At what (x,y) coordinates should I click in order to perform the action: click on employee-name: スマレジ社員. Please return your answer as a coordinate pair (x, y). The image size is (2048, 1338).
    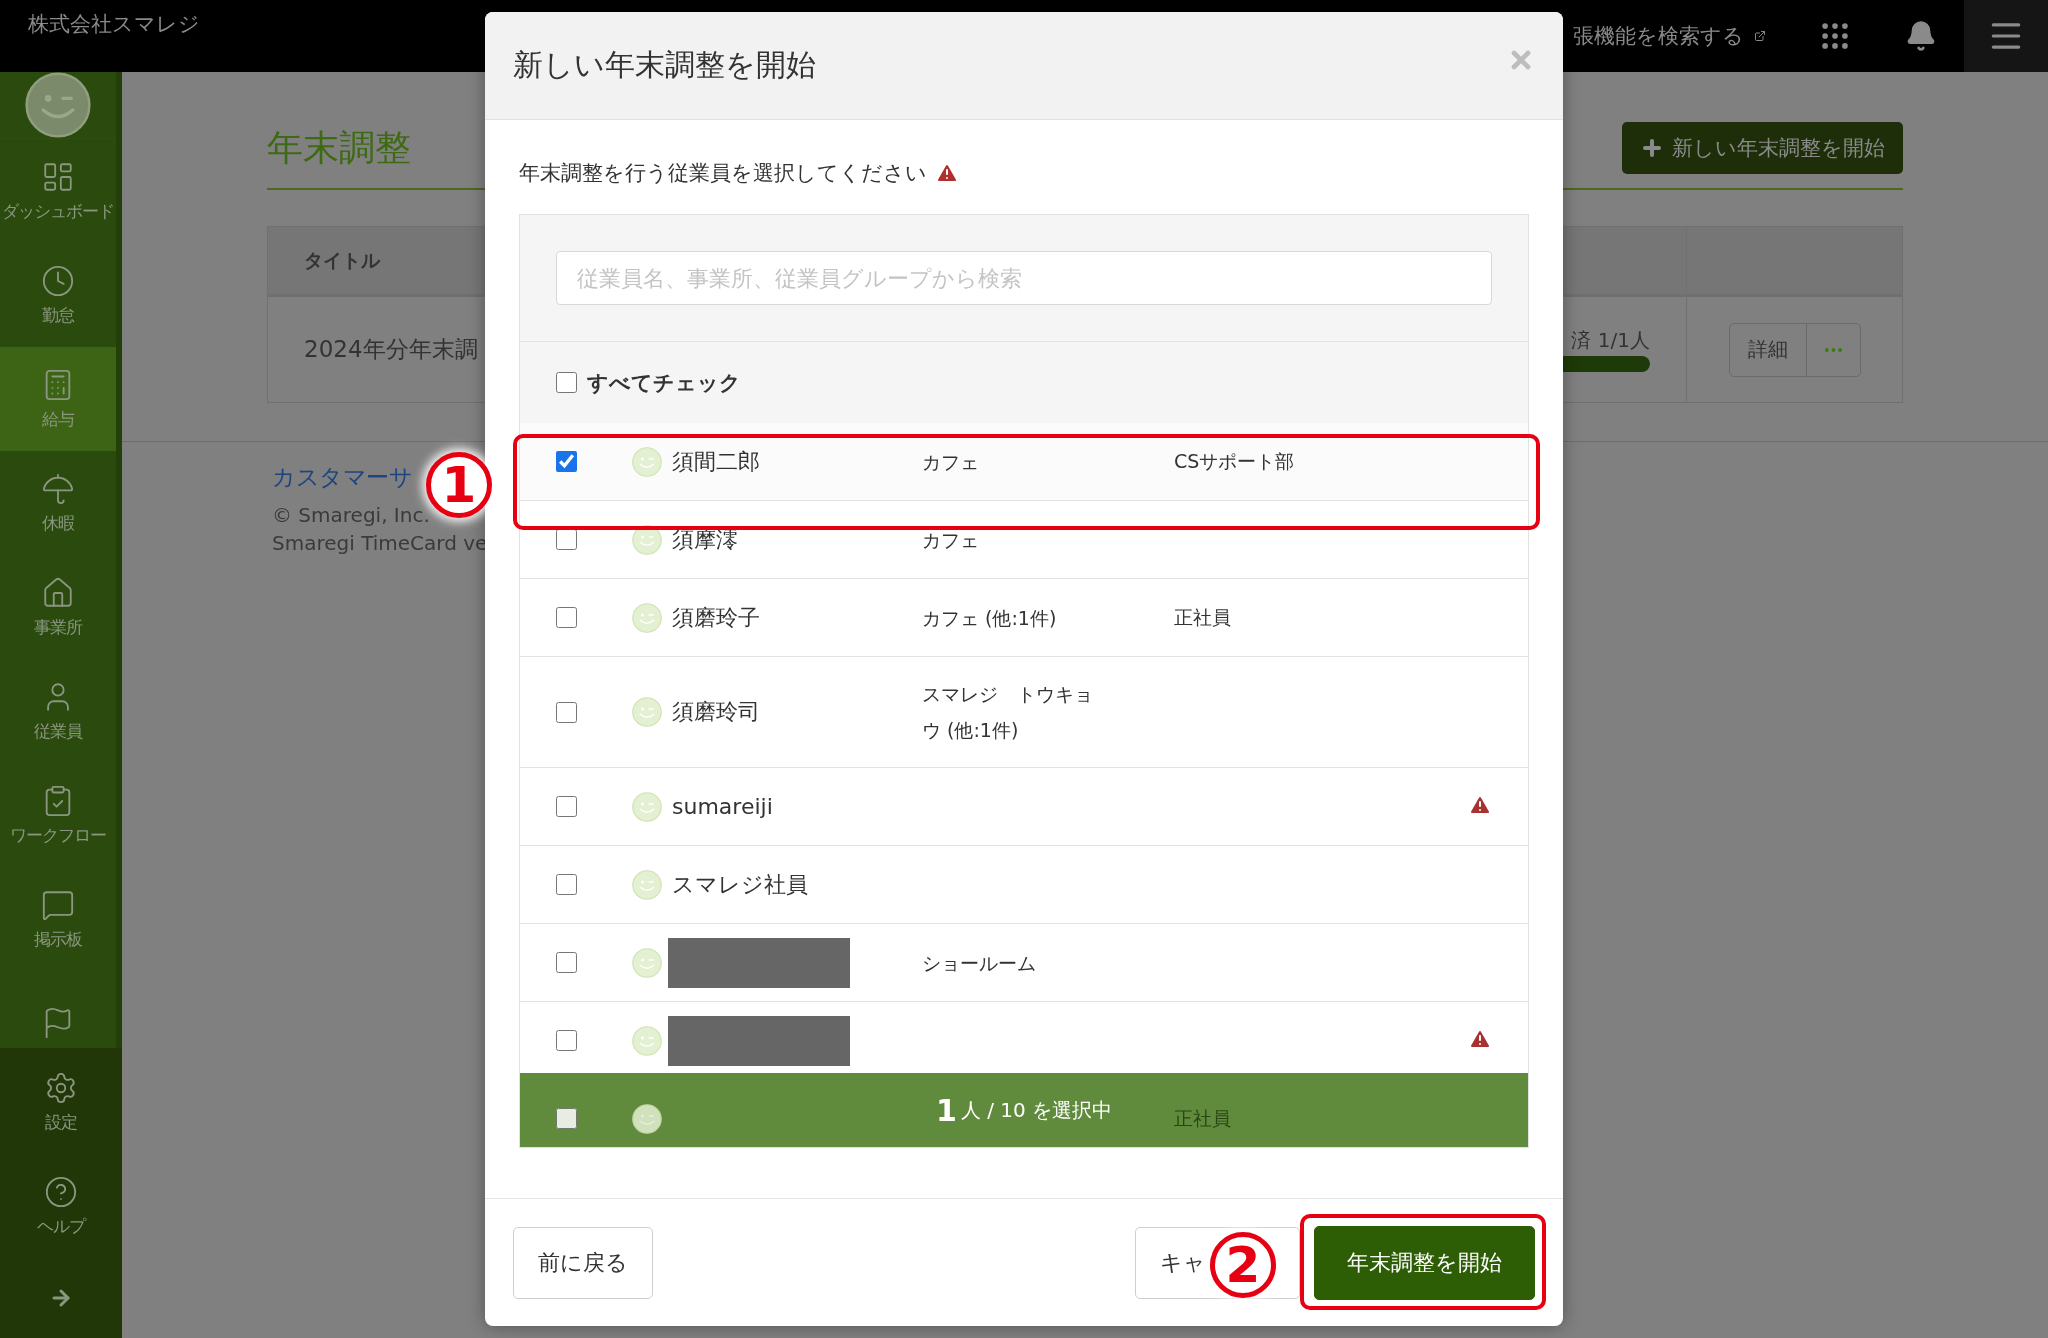
    Looking at the image, I should click on (739, 884).